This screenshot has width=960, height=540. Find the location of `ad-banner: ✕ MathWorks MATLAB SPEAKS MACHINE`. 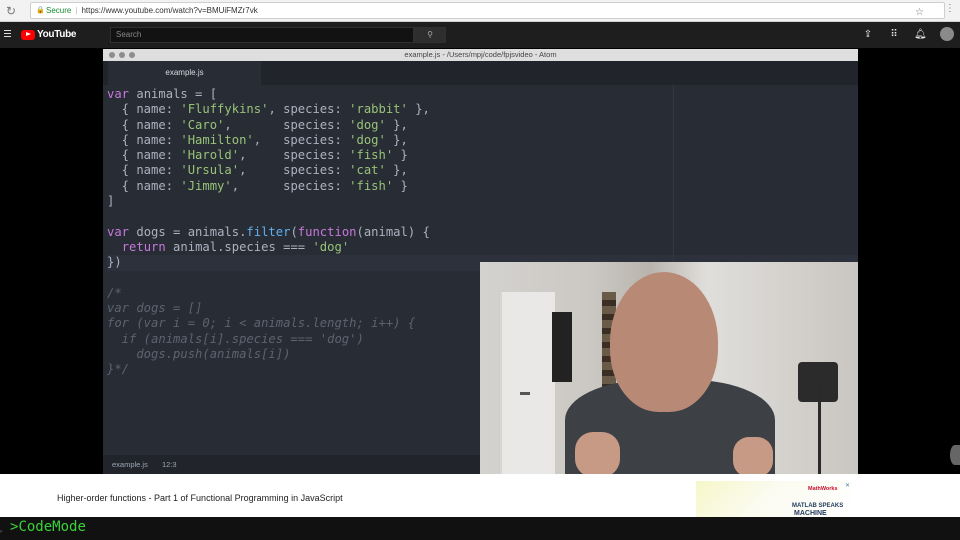

ad-banner: ✕ MathWorks MATLAB SPEAKS MACHINE is located at coordinates (774, 499).